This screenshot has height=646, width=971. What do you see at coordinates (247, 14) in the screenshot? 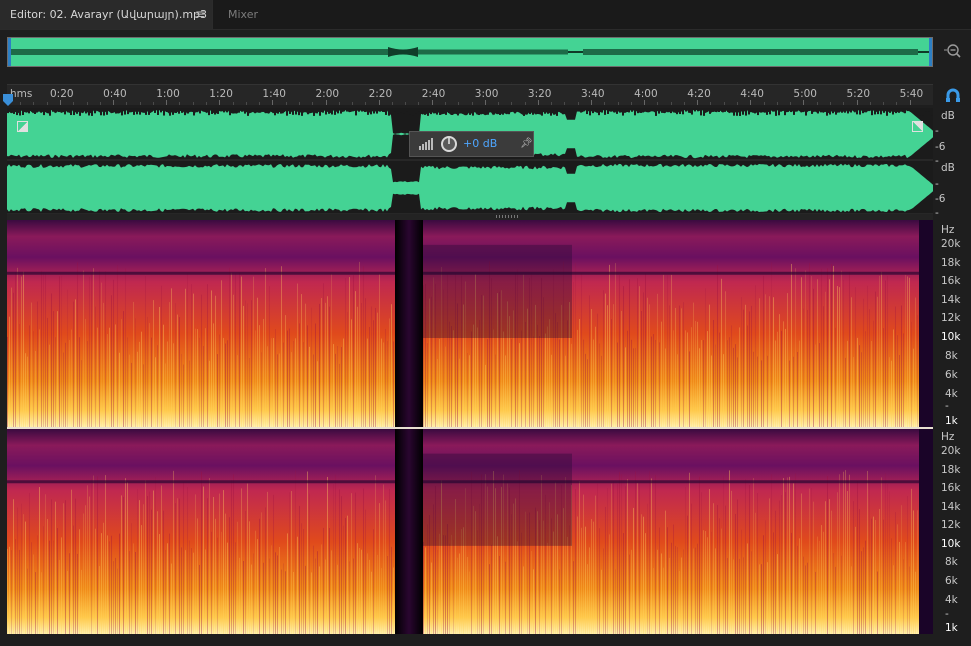
I see `tab-mixer: Mixer` at bounding box center [247, 14].